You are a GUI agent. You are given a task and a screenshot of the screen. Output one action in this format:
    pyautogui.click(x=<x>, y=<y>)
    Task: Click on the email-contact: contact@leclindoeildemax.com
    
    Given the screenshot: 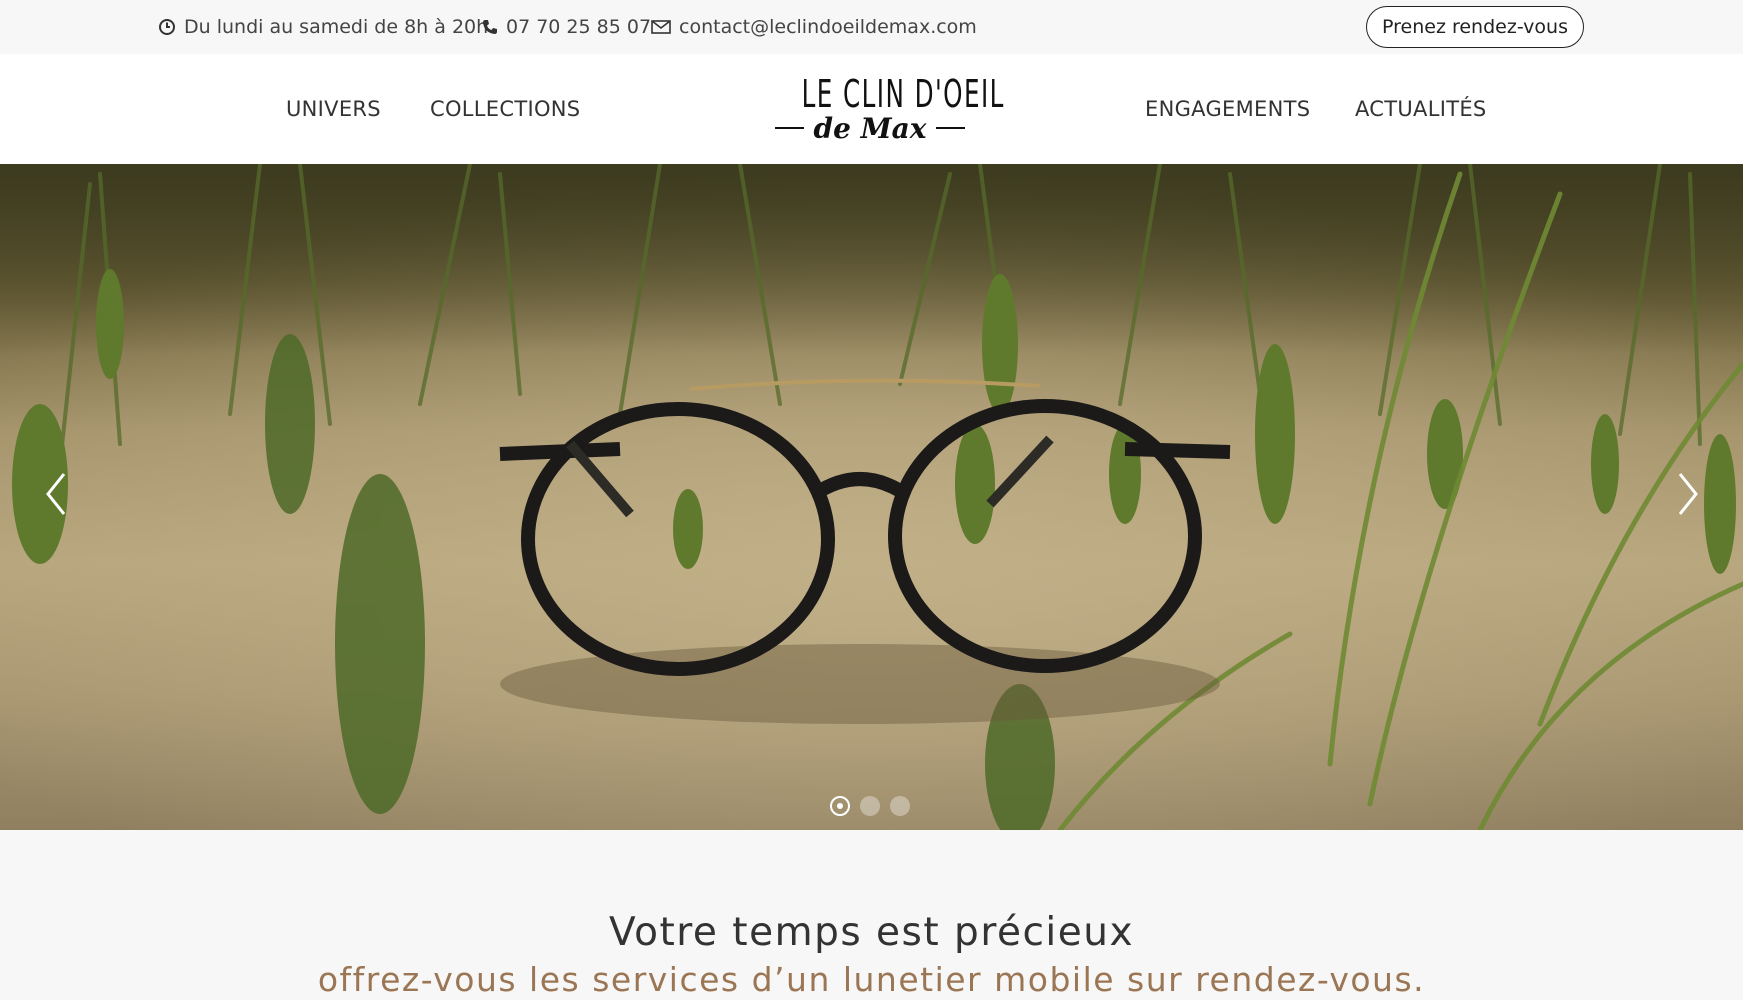 What is the action you would take?
    pyautogui.click(x=814, y=27)
    